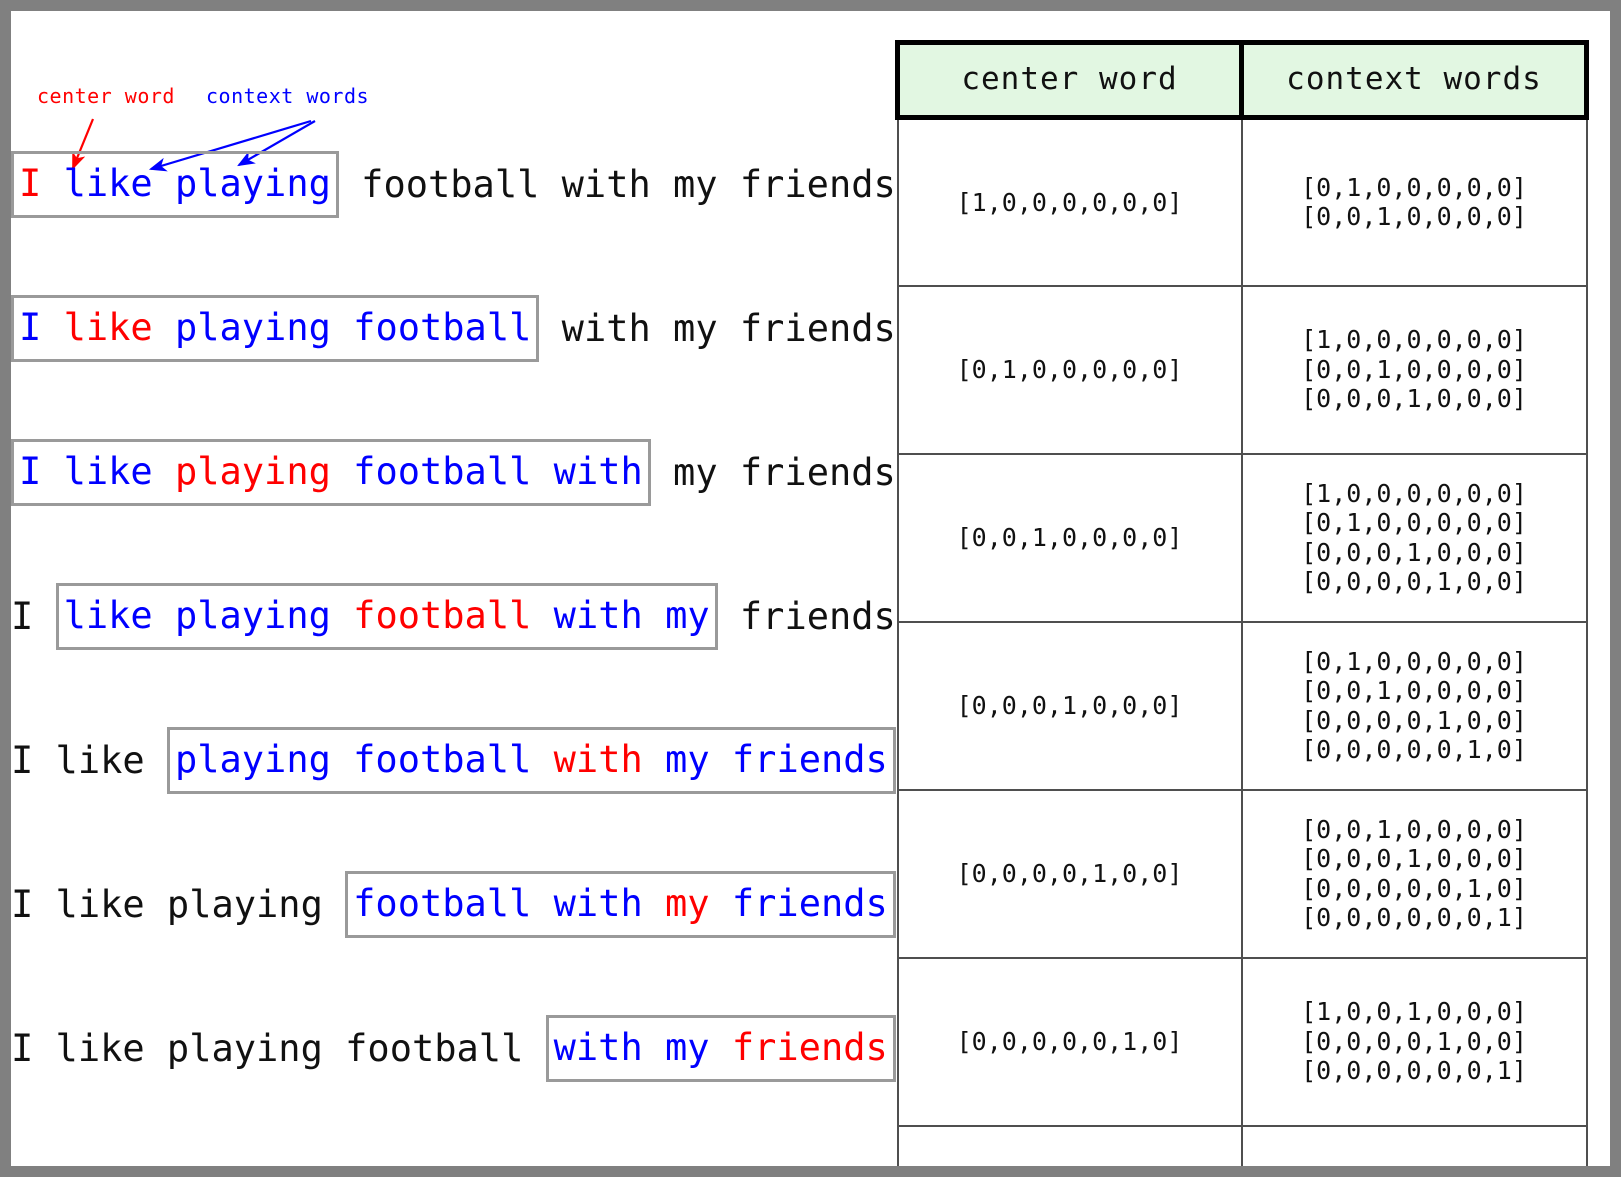  Describe the element at coordinates (30, 183) in the screenshot. I see `center-word-token: I` at that location.